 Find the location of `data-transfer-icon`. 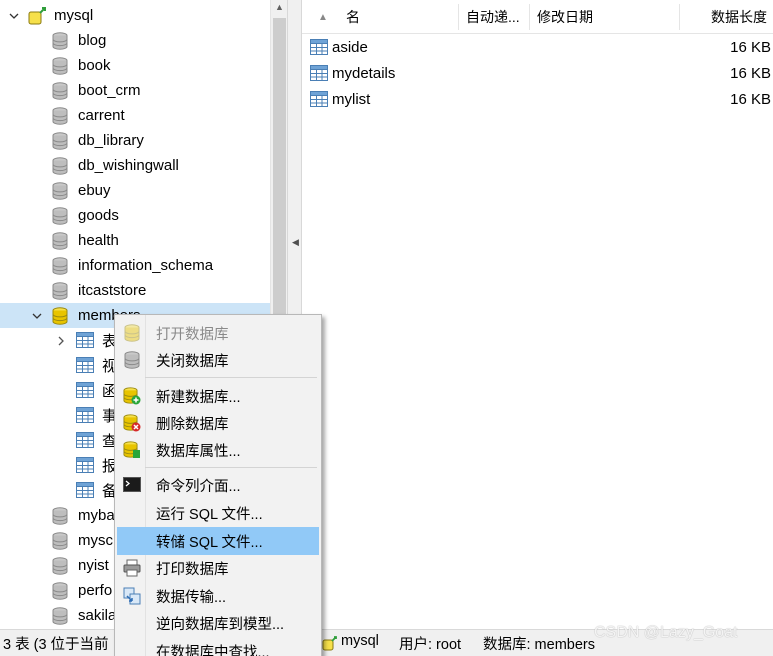

data-transfer-icon is located at coordinates (132, 596).